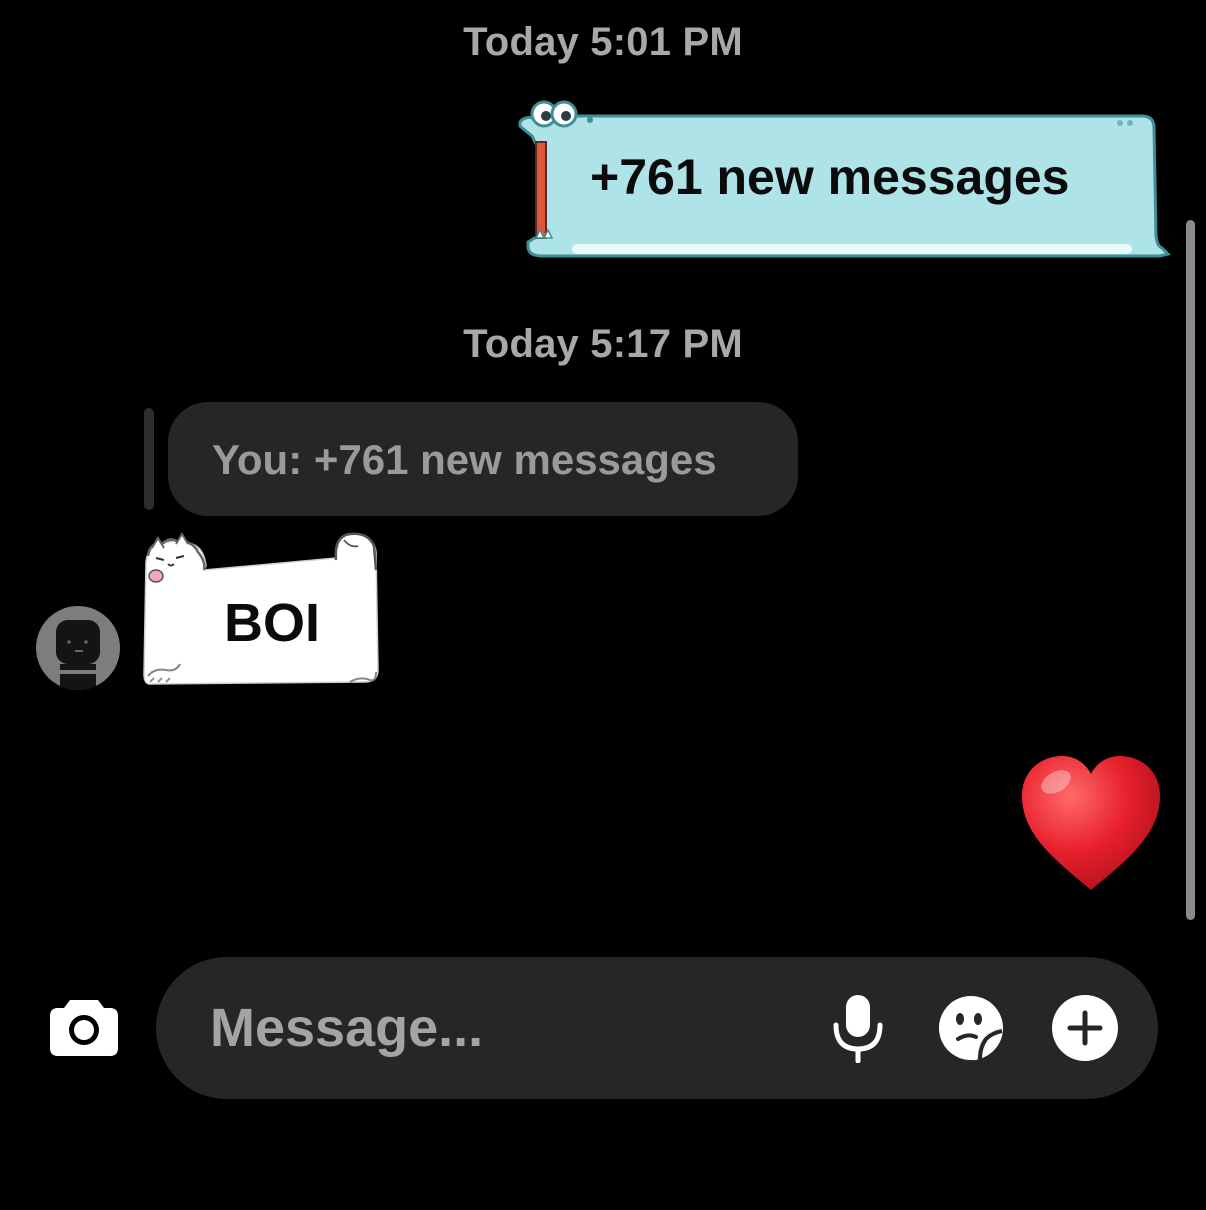  I want to click on avatar, so click(78, 648).